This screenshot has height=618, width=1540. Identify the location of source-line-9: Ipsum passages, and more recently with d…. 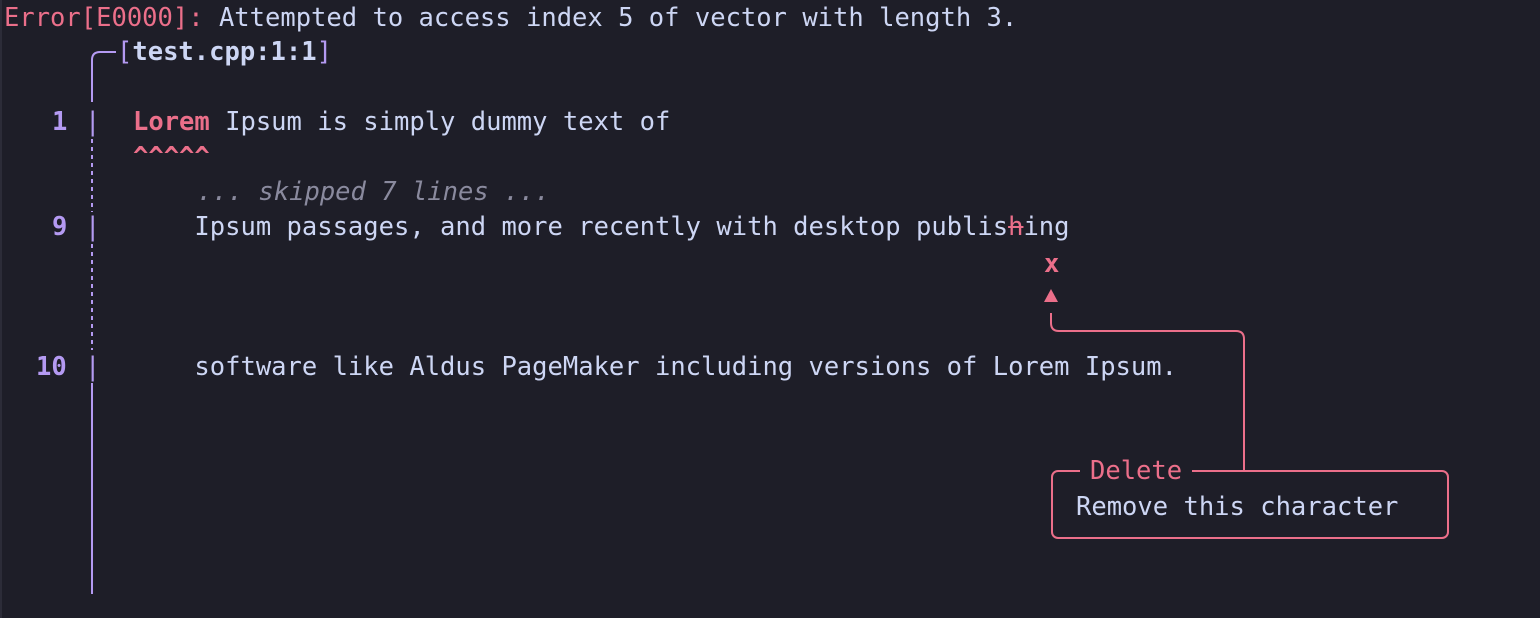
(601, 227).